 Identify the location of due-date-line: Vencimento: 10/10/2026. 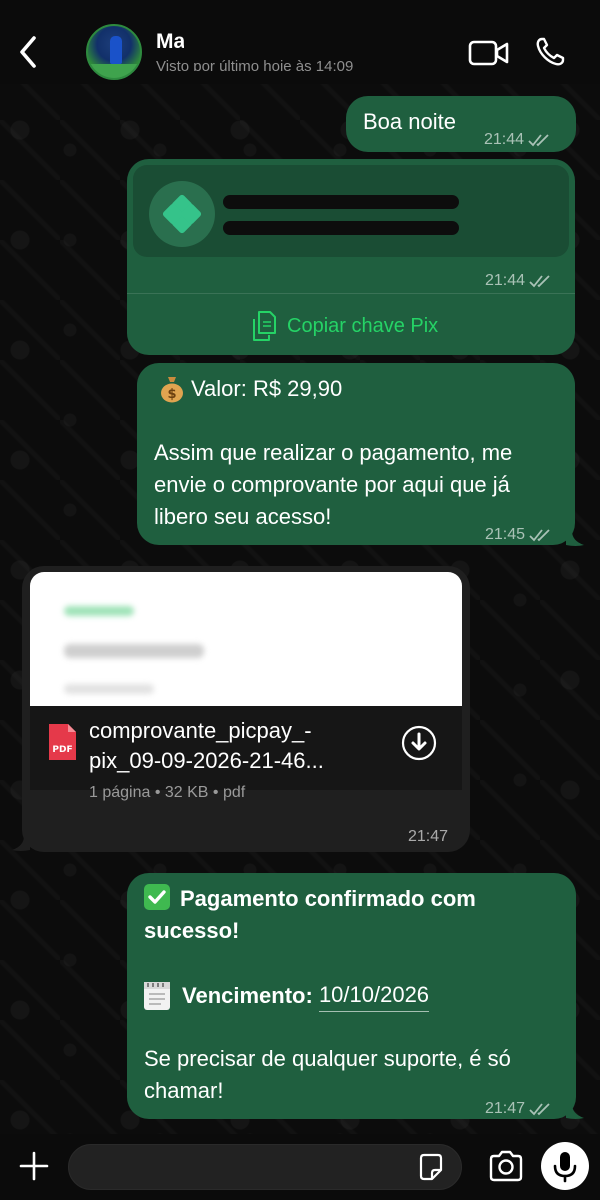
(287, 995).